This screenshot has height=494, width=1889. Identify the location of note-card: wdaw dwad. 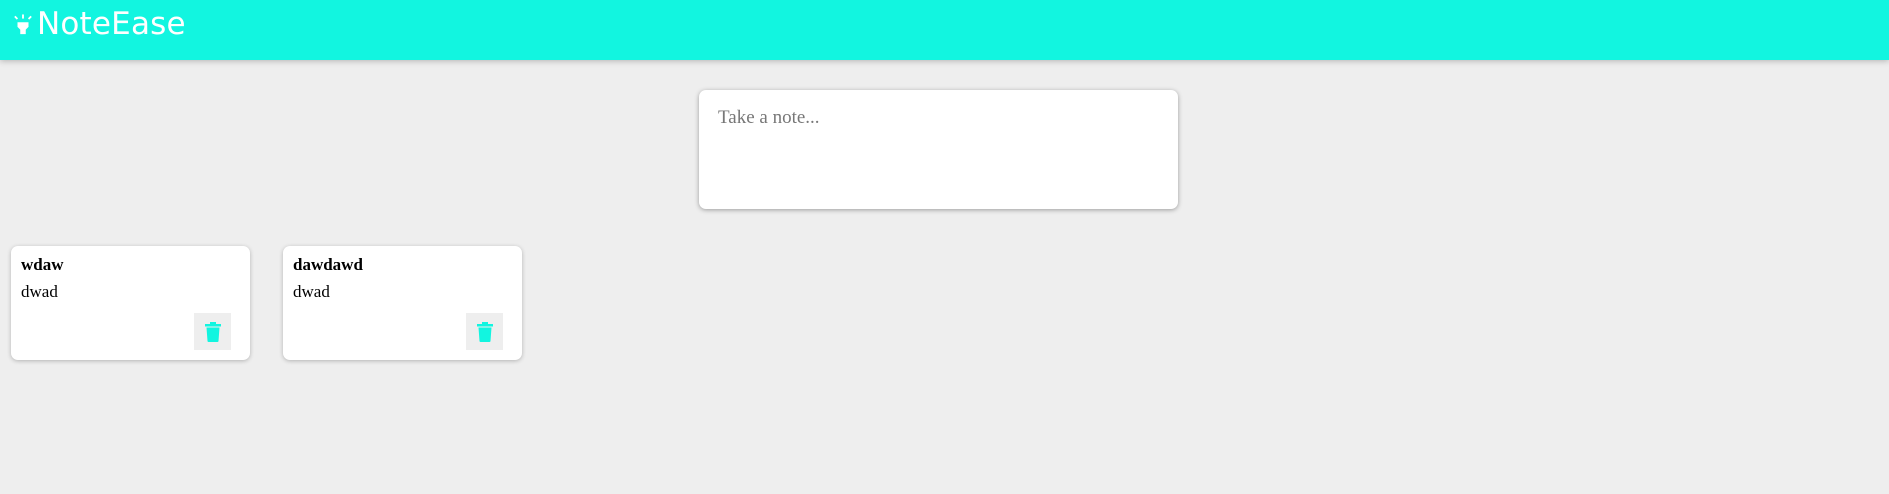
(130, 303).